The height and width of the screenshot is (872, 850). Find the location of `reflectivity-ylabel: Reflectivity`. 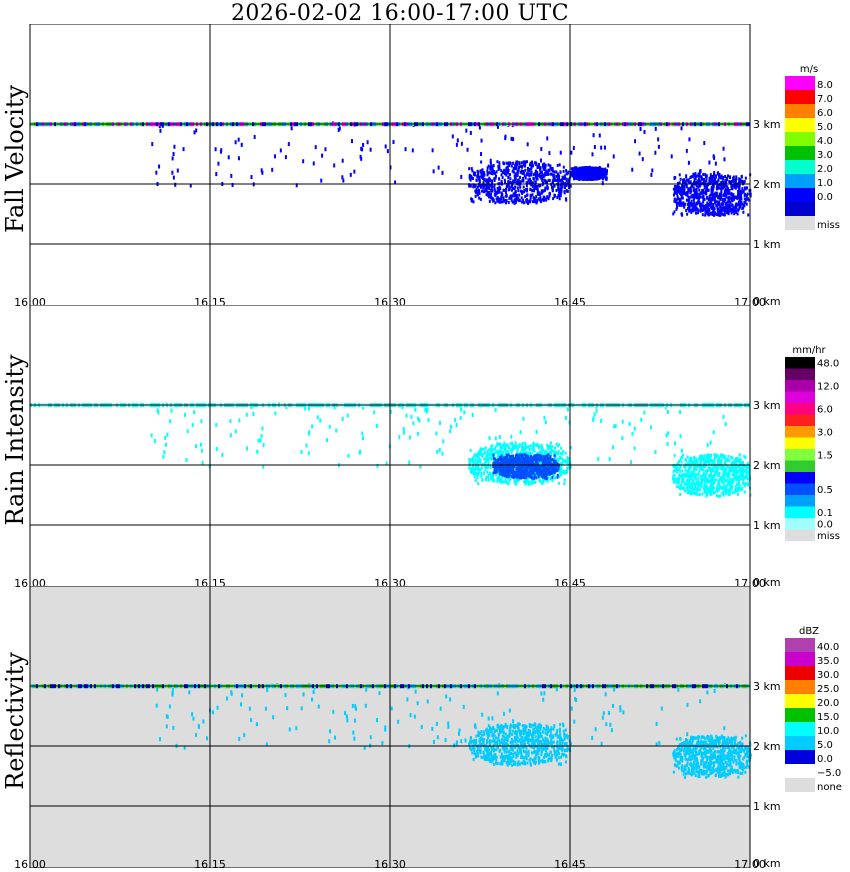

reflectivity-ylabel: Reflectivity is located at coordinates (15, 721).